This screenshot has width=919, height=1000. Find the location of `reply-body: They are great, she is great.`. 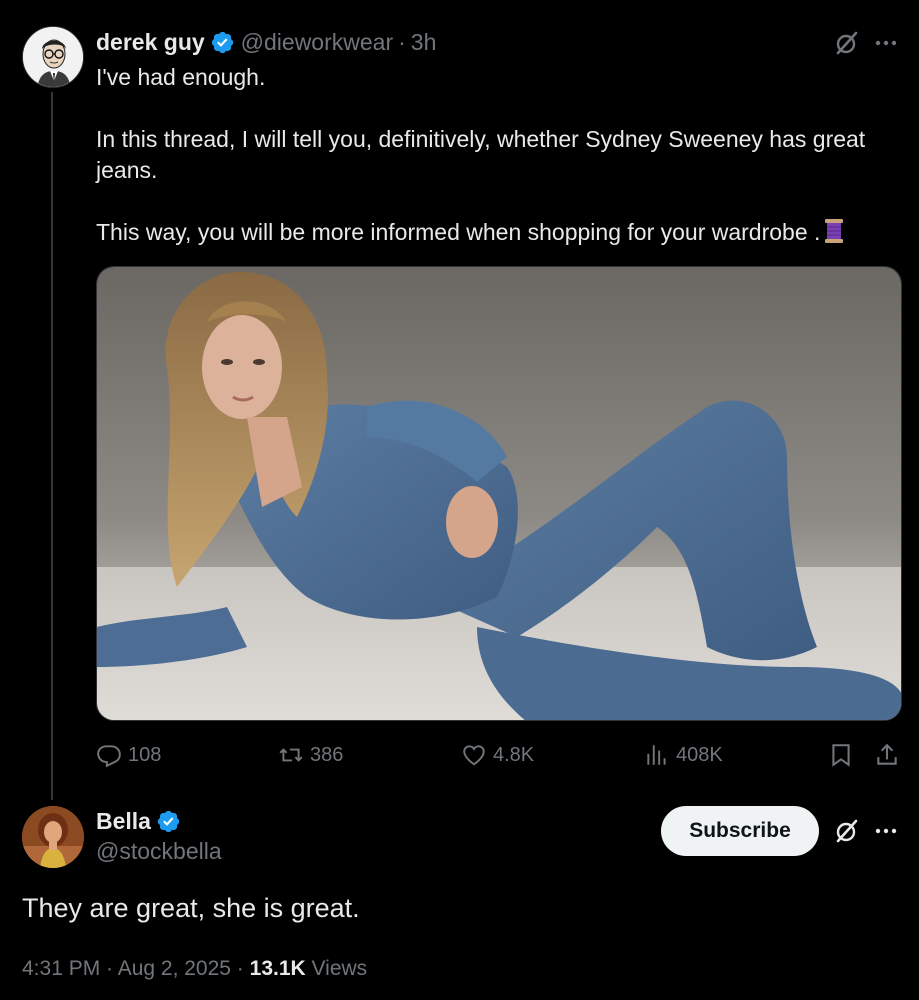

reply-body: They are great, she is great. is located at coordinates (191, 908).